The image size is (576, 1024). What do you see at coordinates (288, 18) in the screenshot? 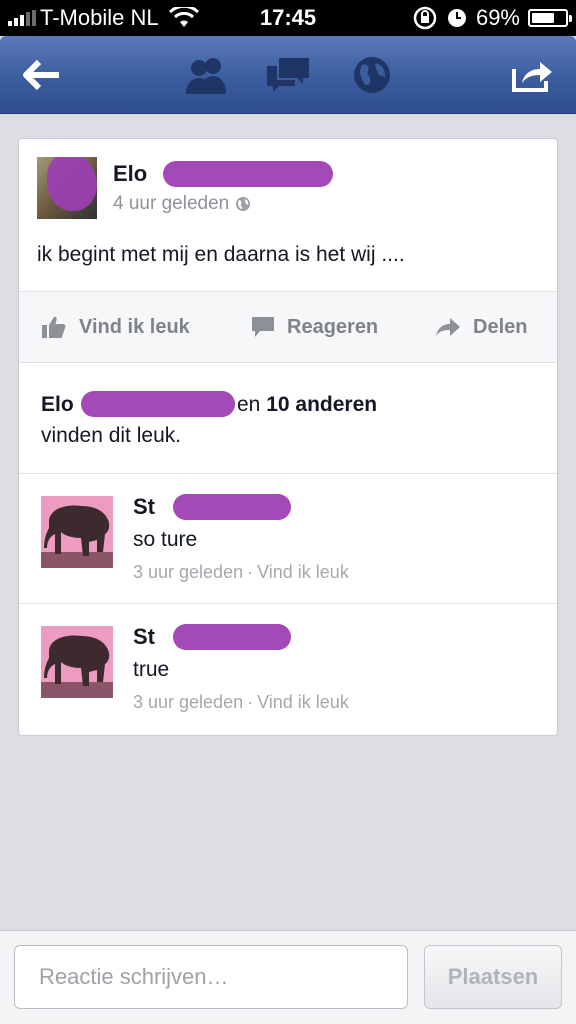
I see `status-bar: T-Mobile NL 17:45 69%` at bounding box center [288, 18].